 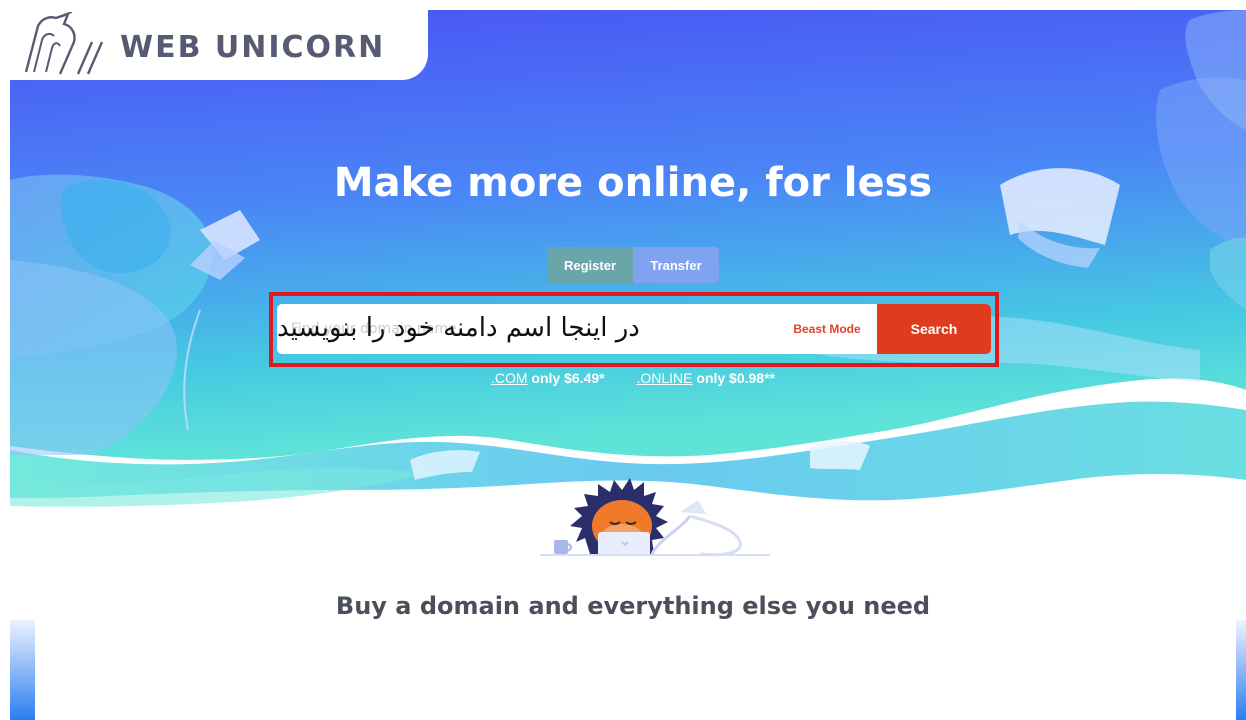 What do you see at coordinates (934, 329) in the screenshot?
I see `search-button: Search` at bounding box center [934, 329].